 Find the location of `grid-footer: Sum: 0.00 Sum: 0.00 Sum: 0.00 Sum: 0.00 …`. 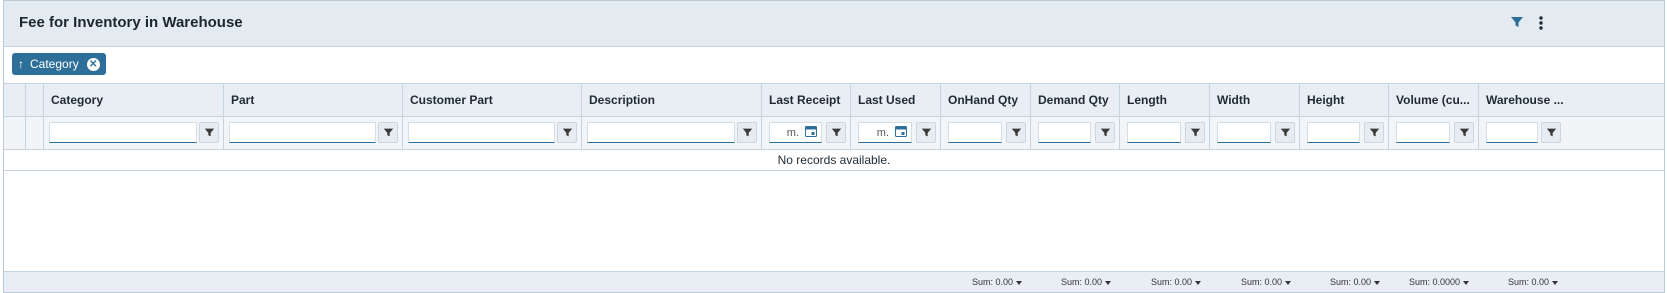

grid-footer: Sum: 0.00 Sum: 0.00 Sum: 0.00 Sum: 0.00 … is located at coordinates (834, 281).